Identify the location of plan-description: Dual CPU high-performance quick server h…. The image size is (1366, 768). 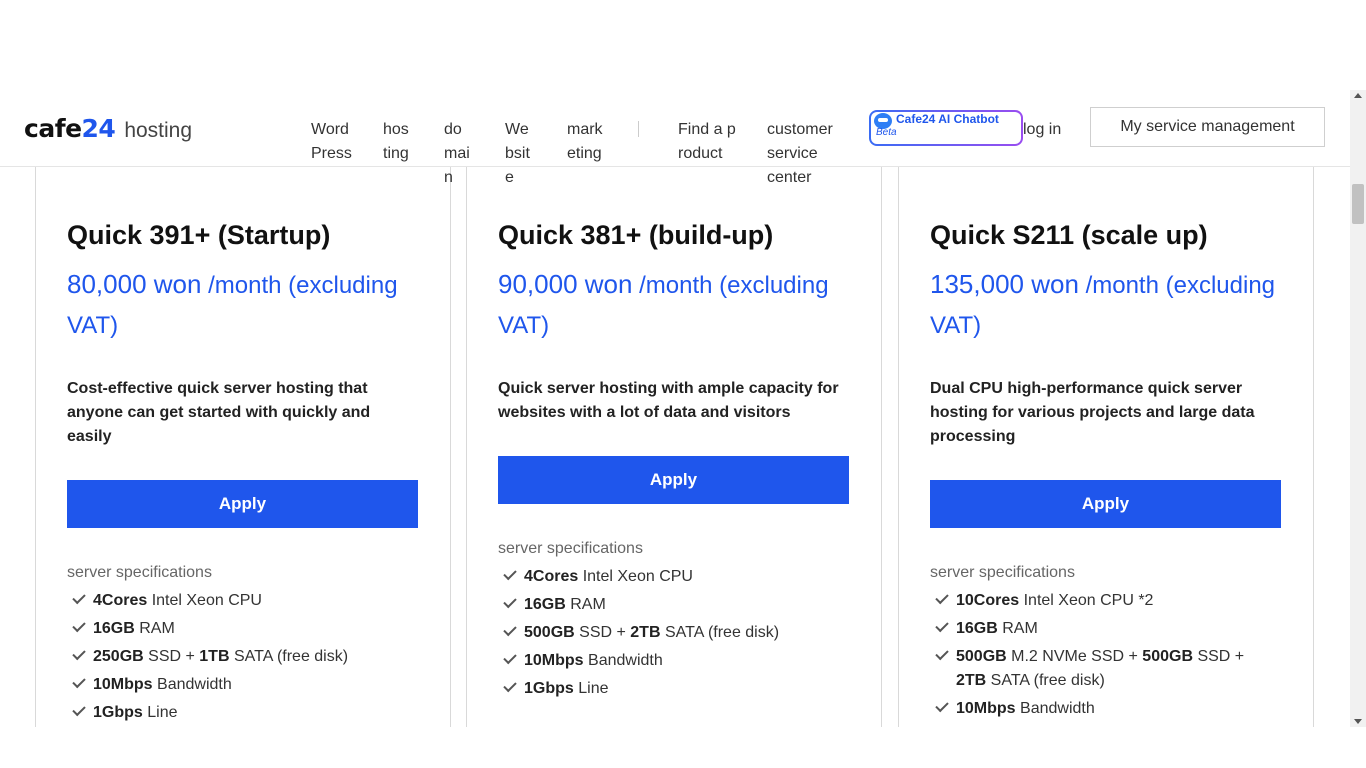
(1092, 412).